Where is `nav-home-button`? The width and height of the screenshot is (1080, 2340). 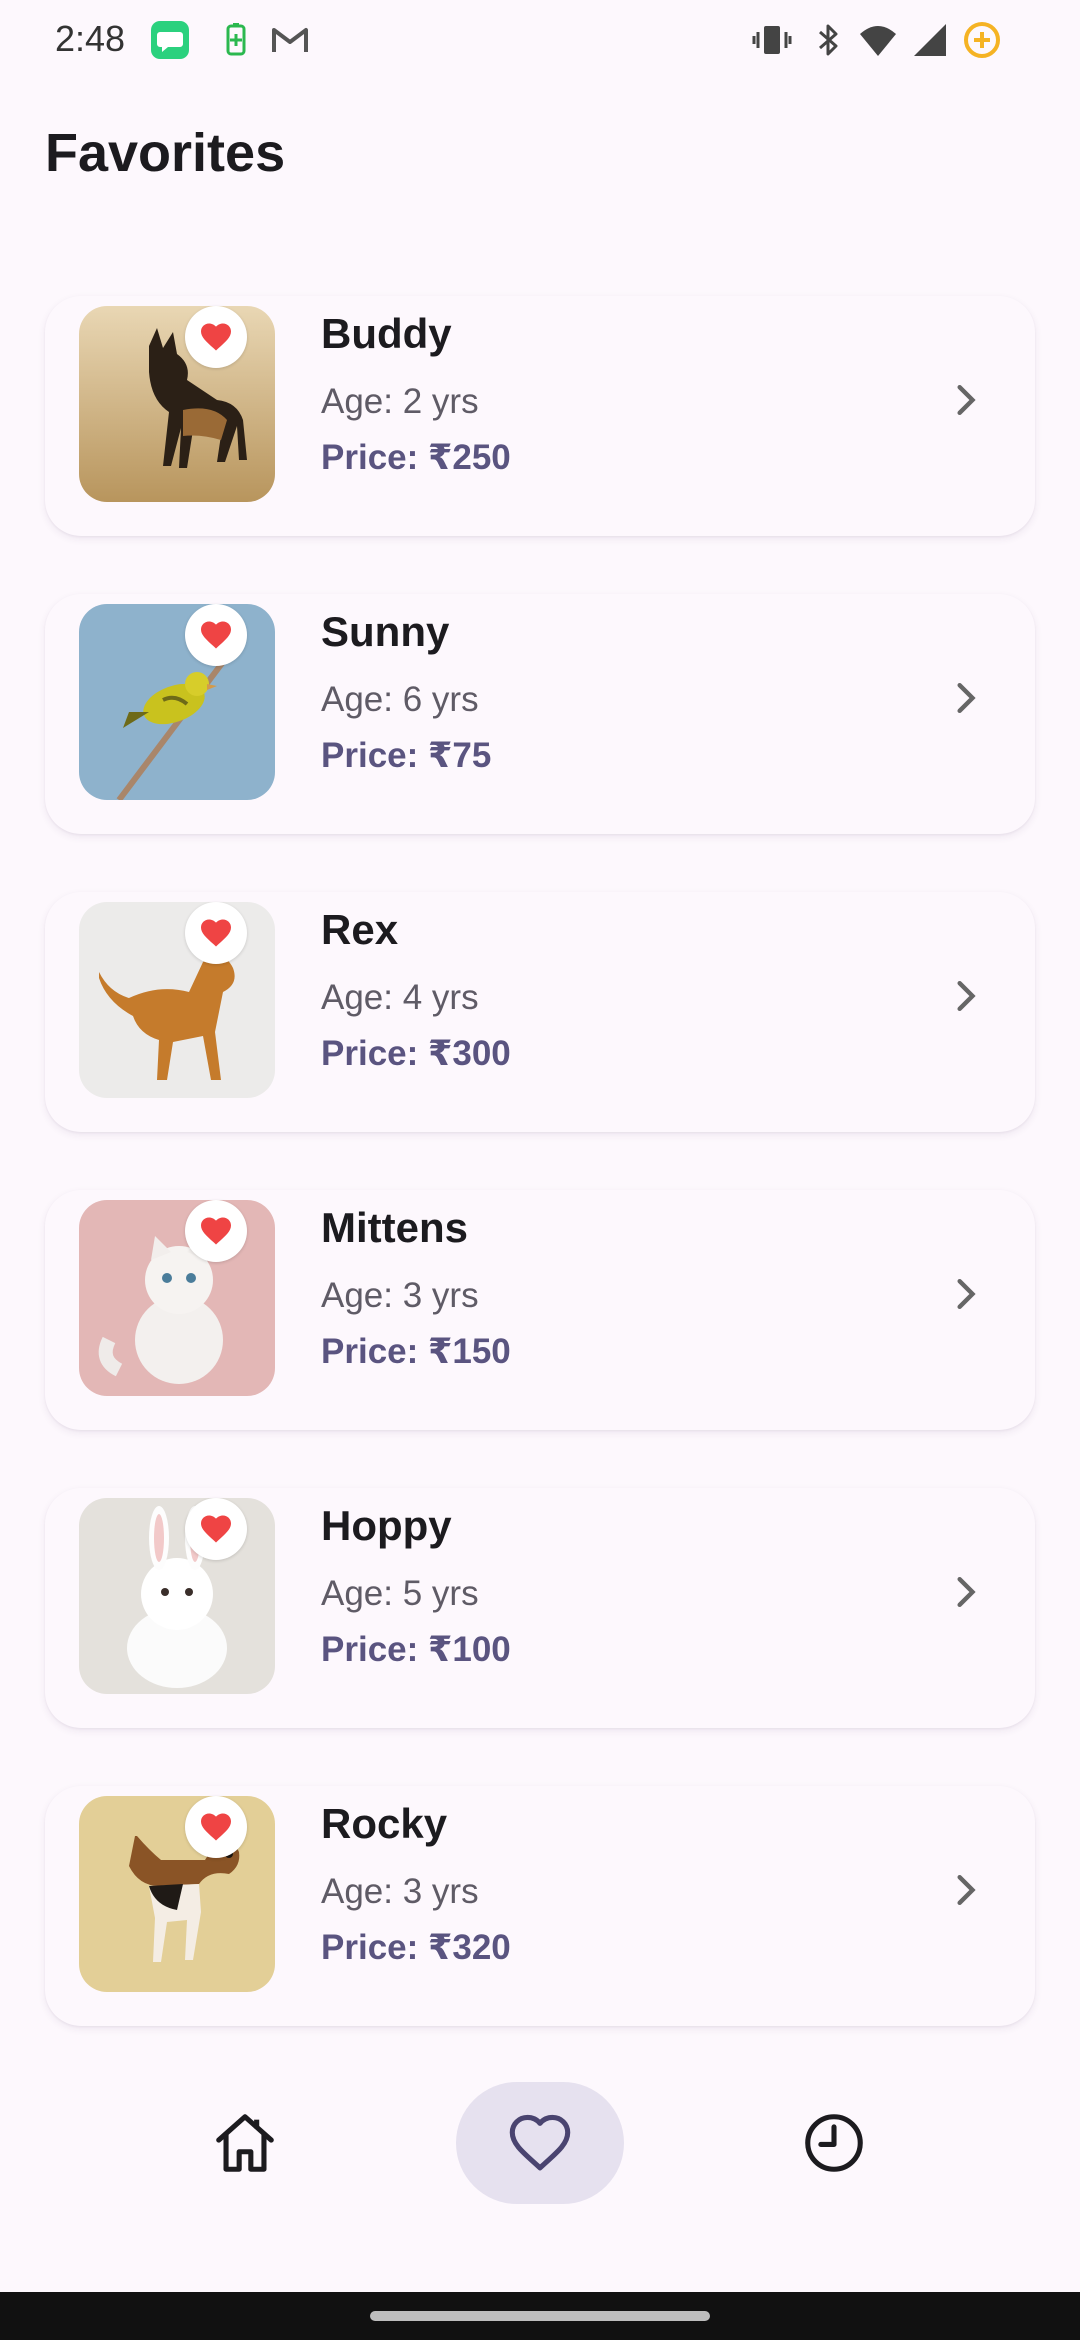
nav-home-button is located at coordinates (245, 2143).